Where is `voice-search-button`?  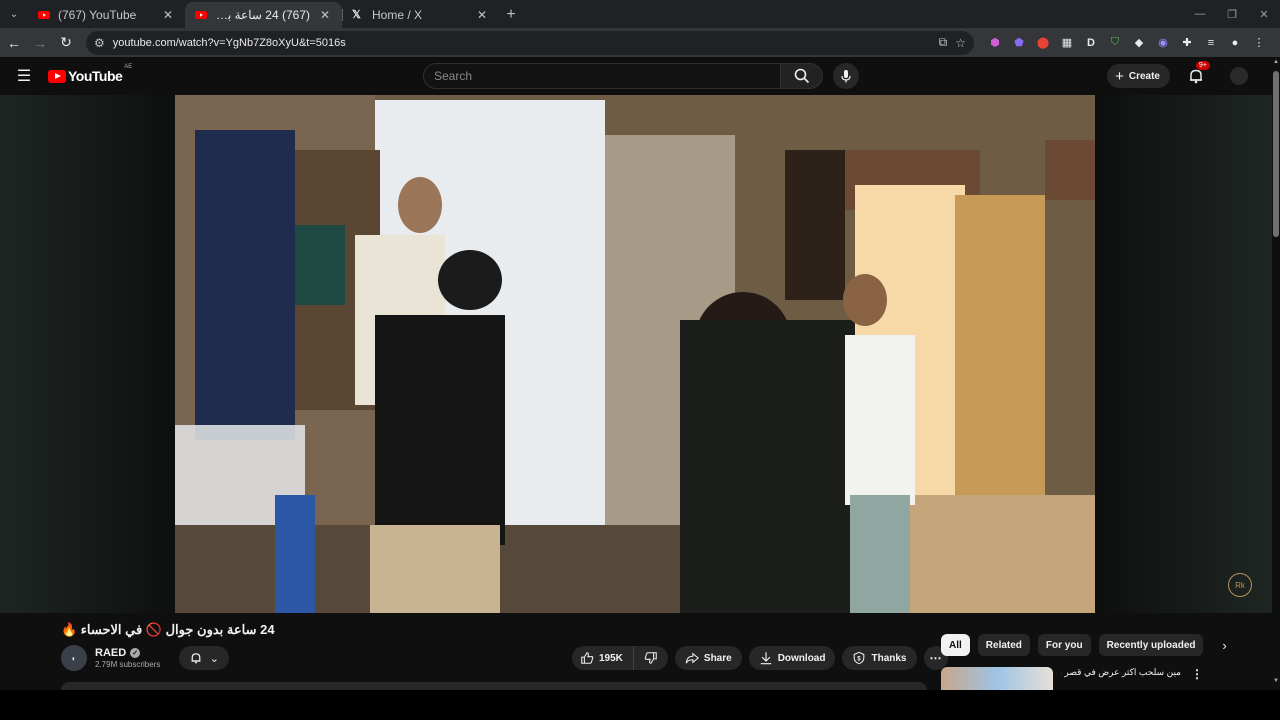 voice-search-button is located at coordinates (846, 76).